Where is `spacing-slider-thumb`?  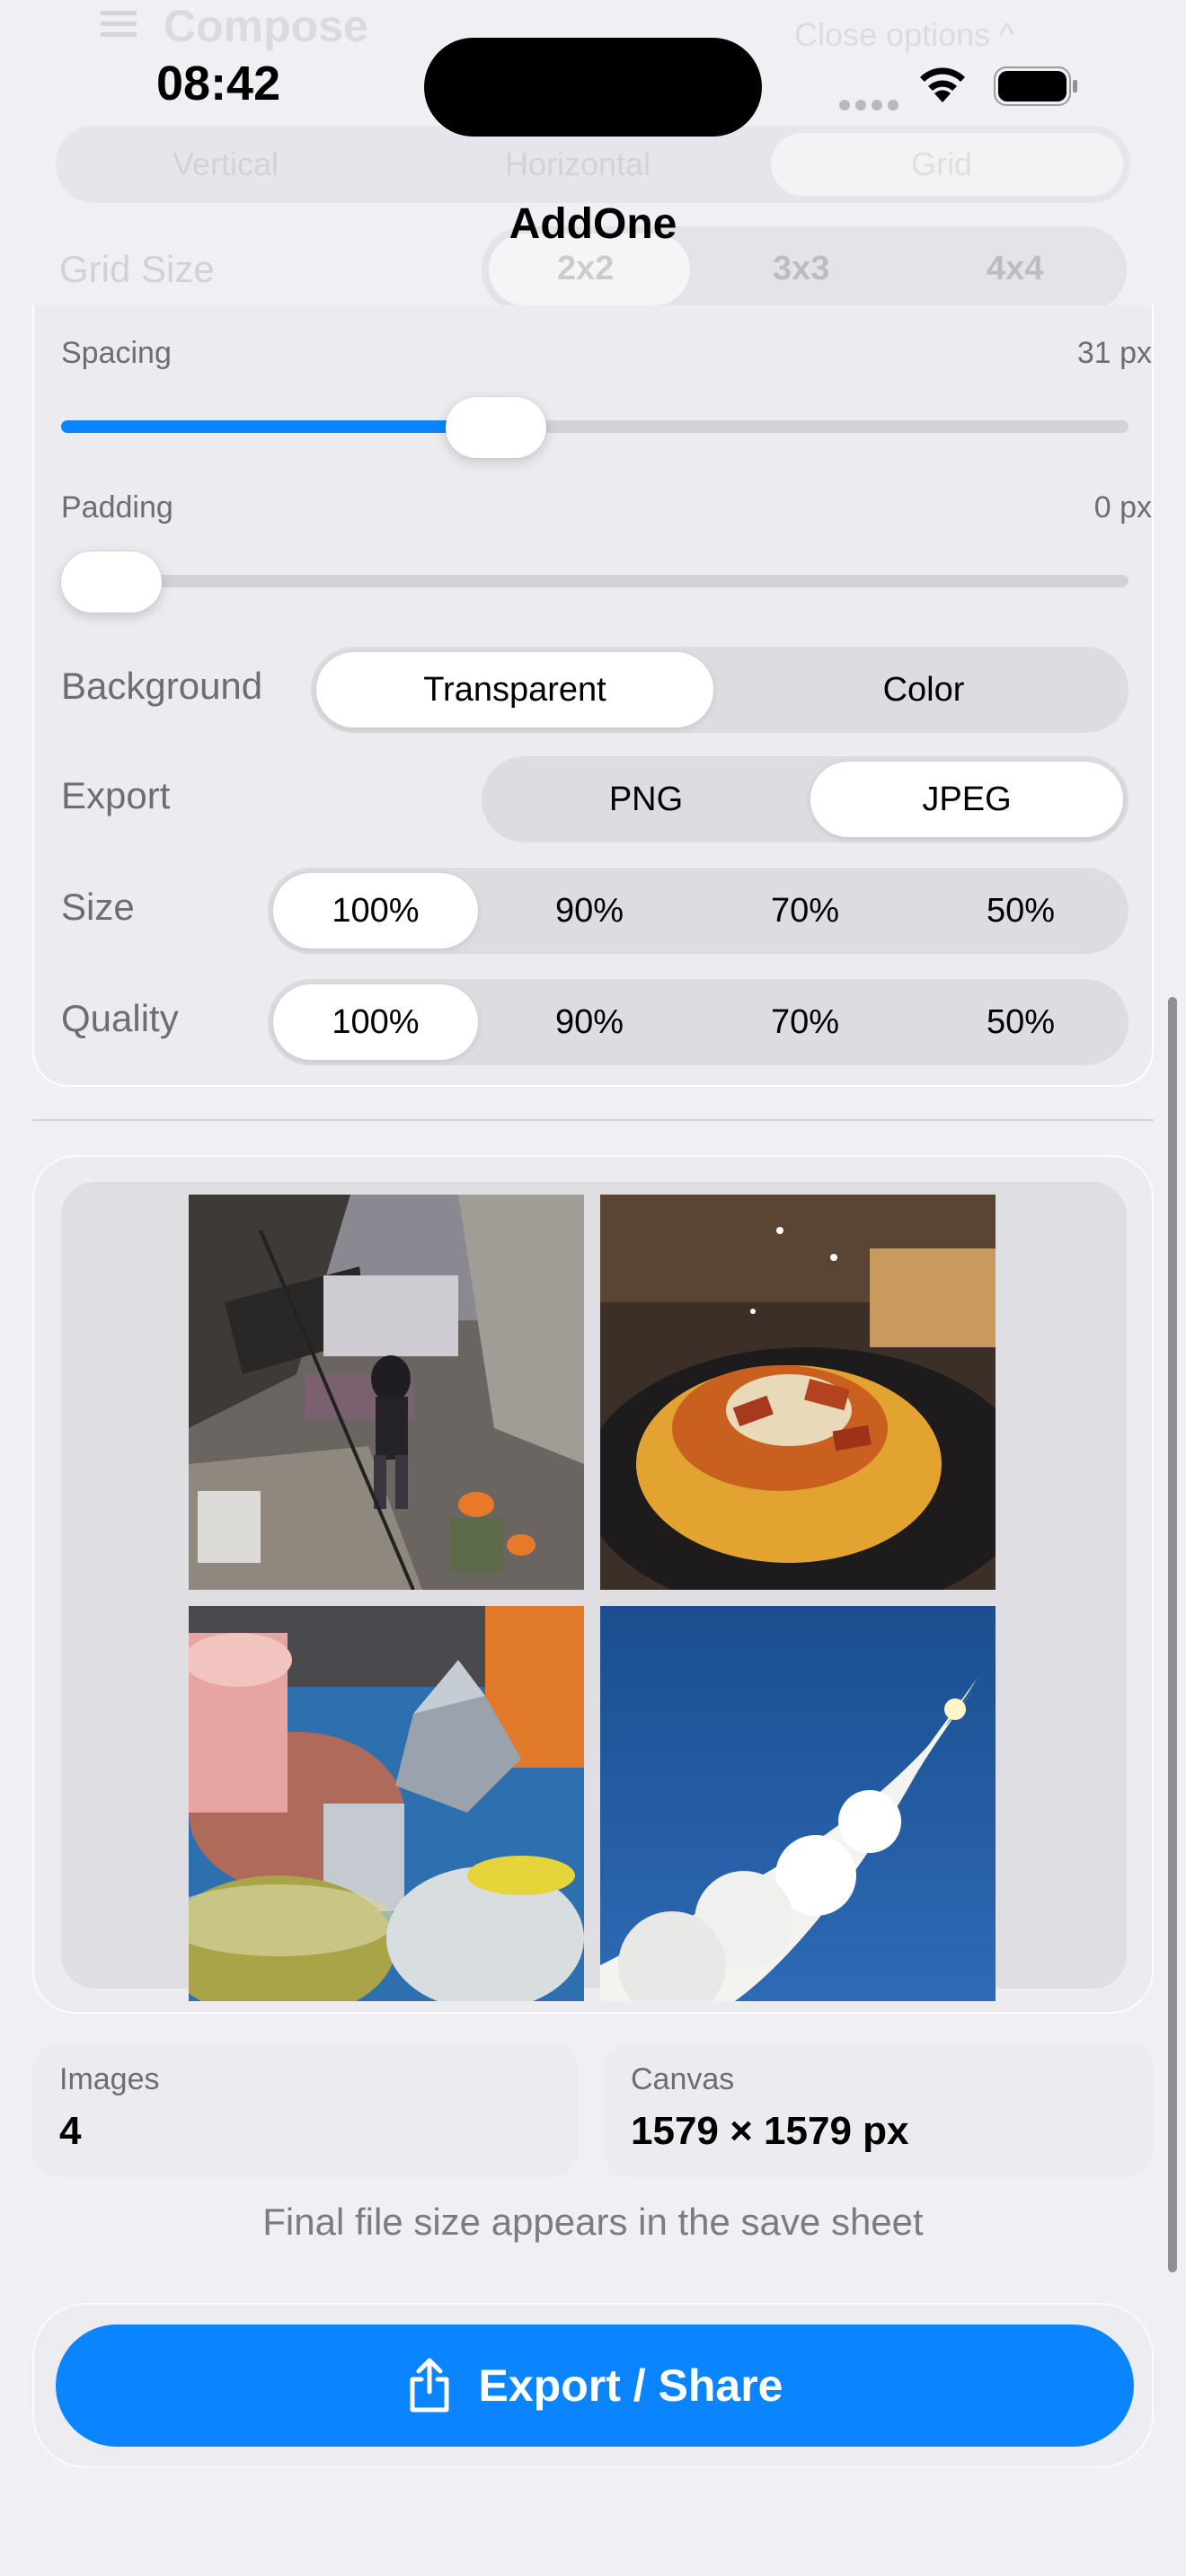 spacing-slider-thumb is located at coordinates (496, 427).